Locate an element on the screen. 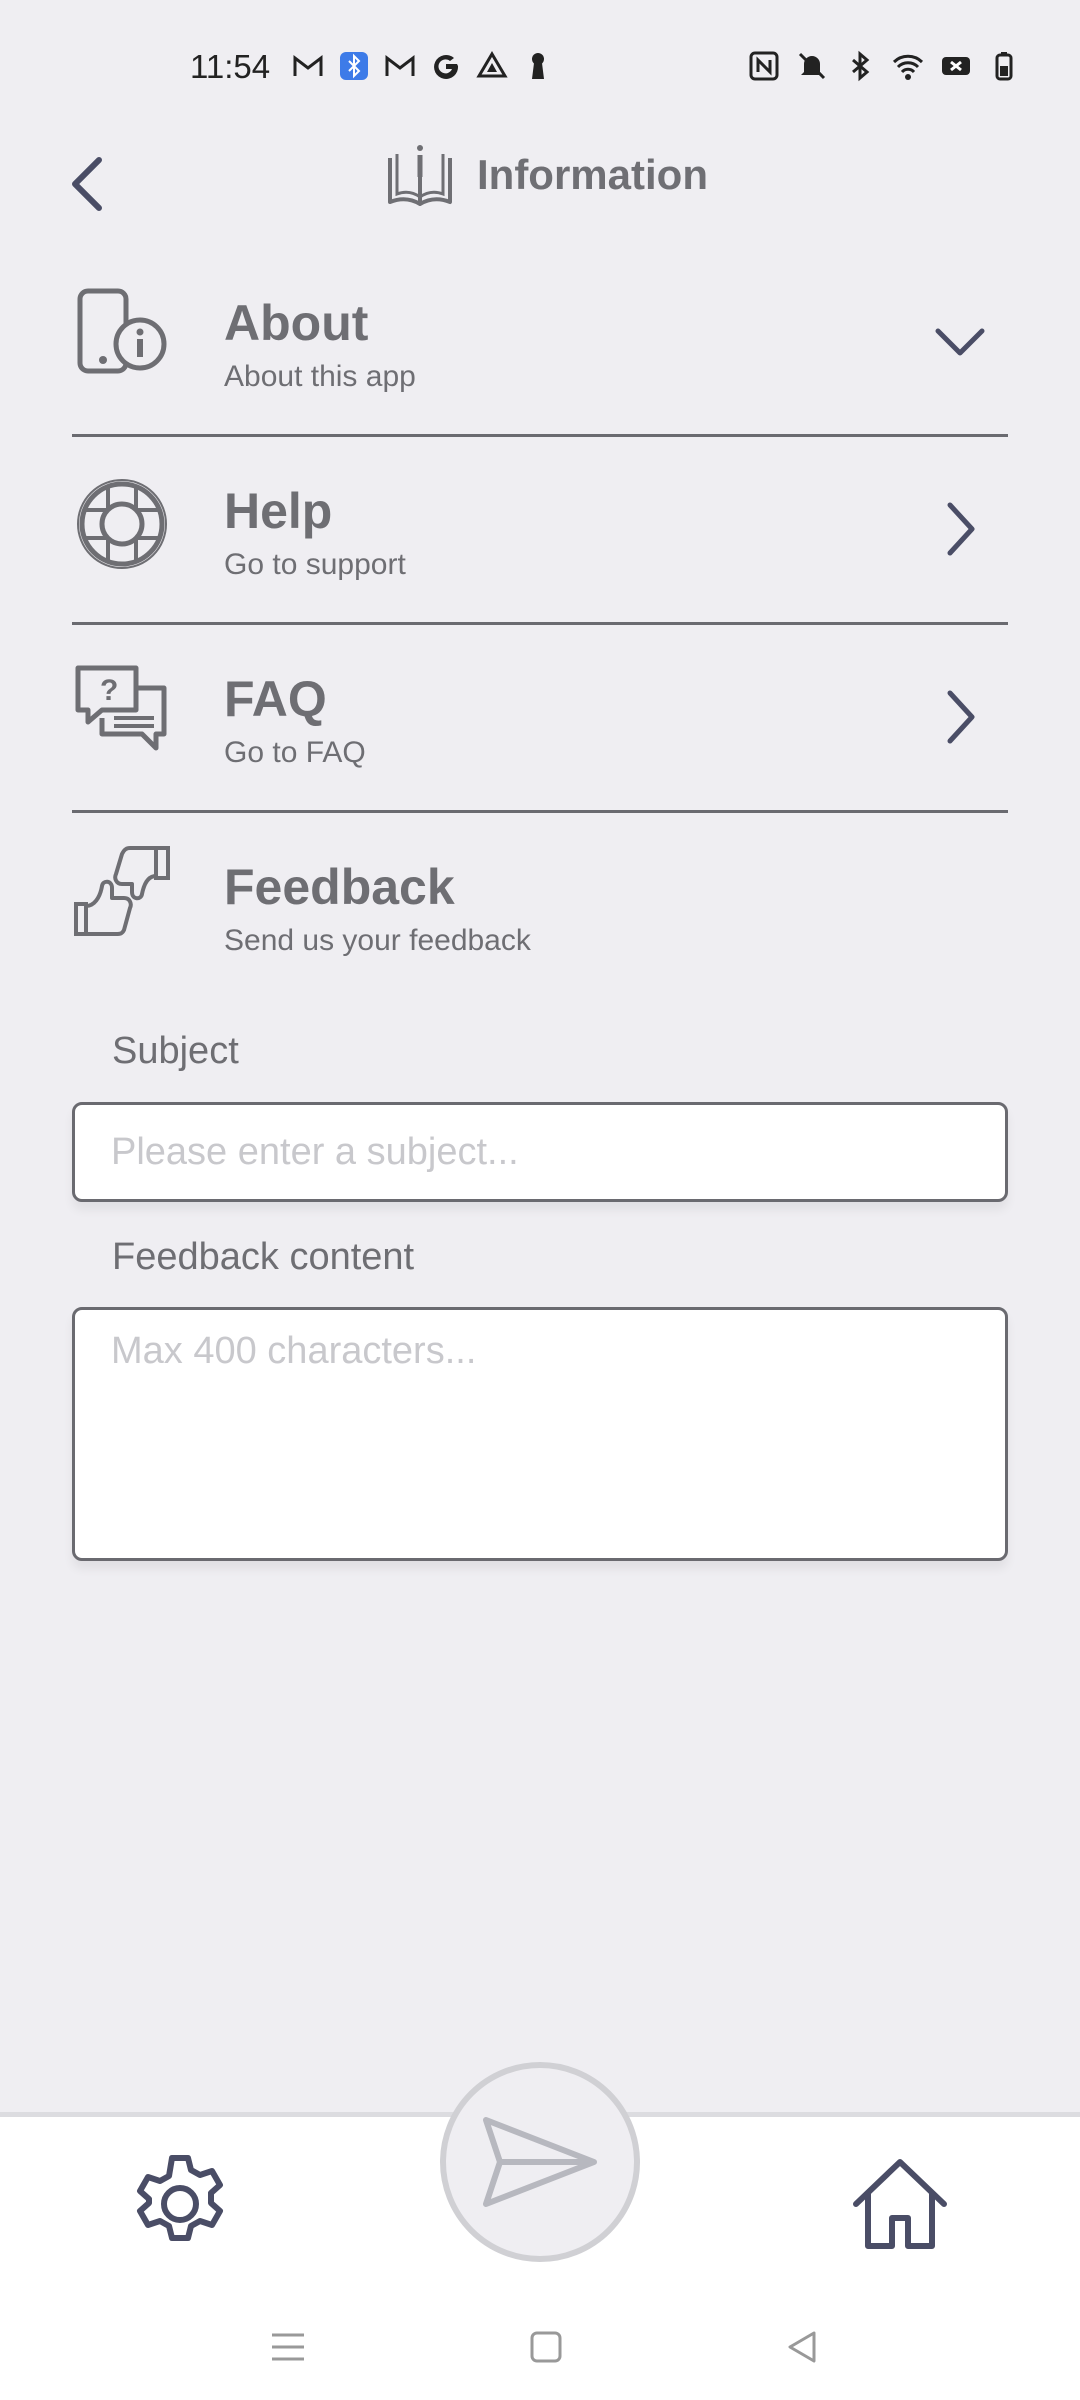 Image resolution: width=1080 pixels, height=2400 pixels. menu-item-title: About is located at coordinates (296, 323).